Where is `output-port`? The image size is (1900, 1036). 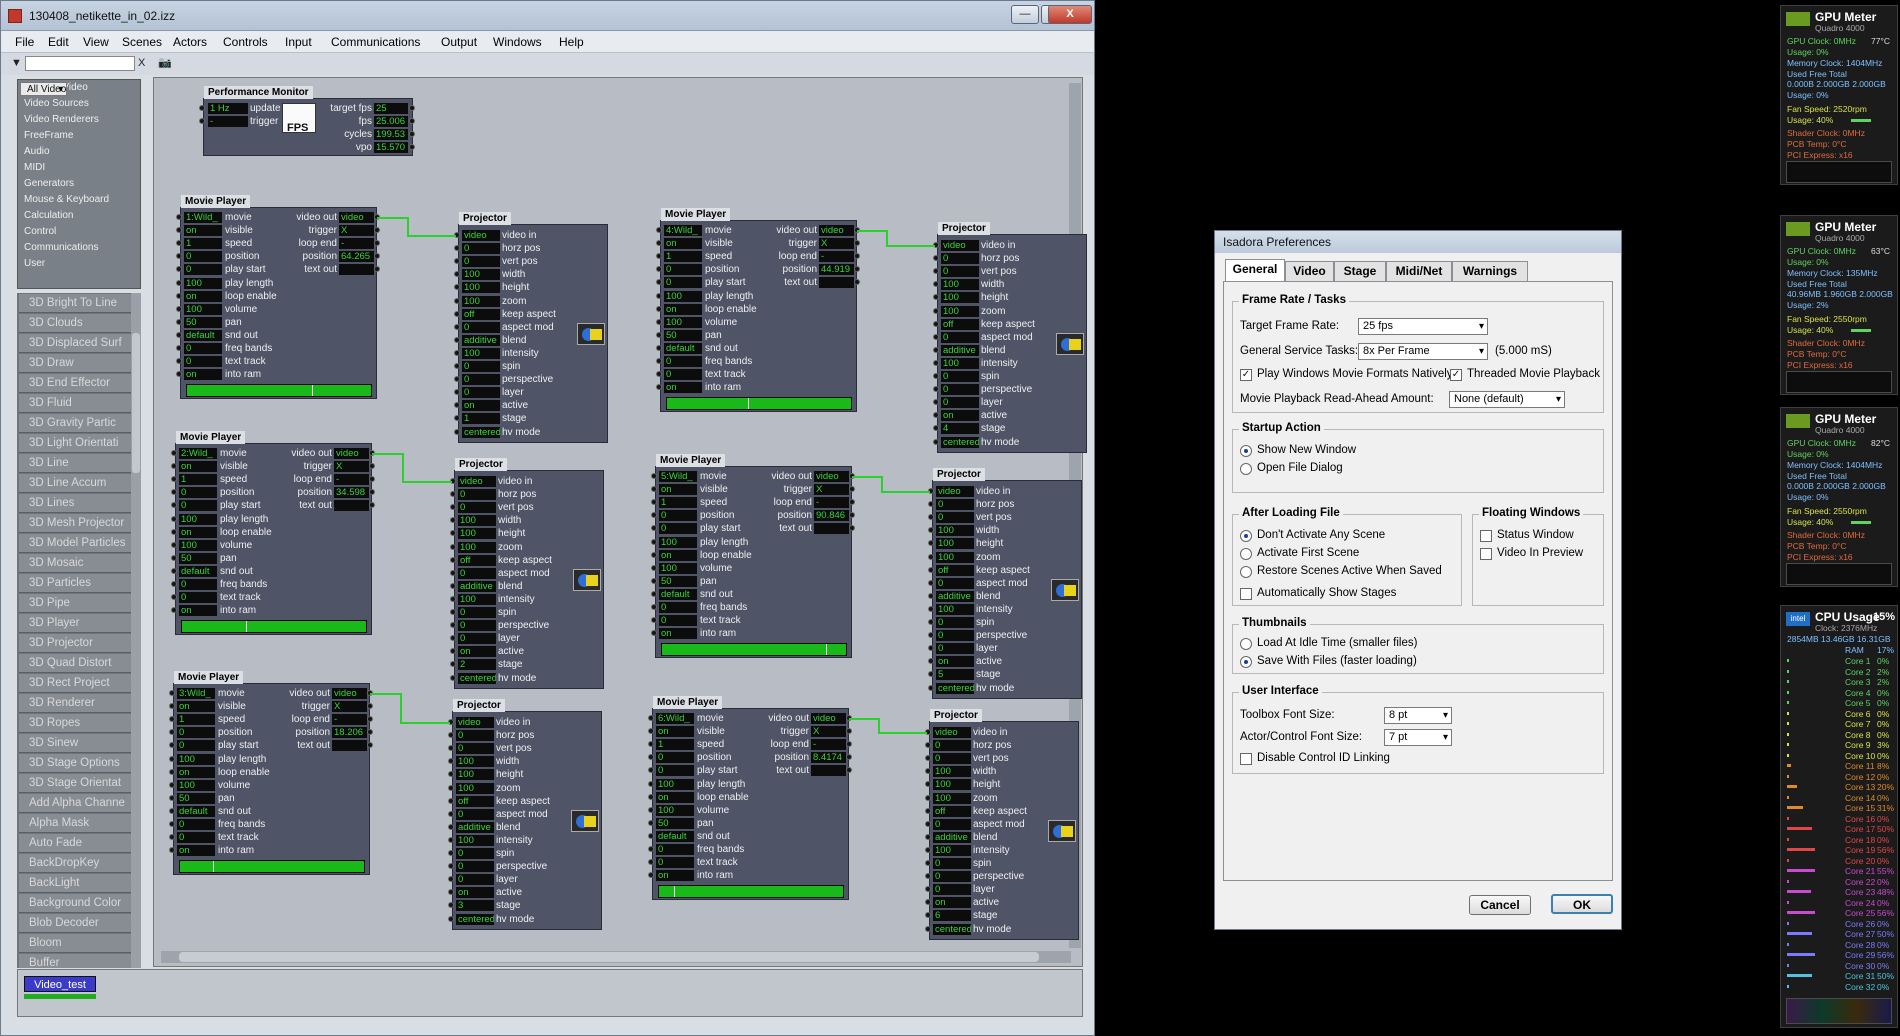 output-port is located at coordinates (412, 121).